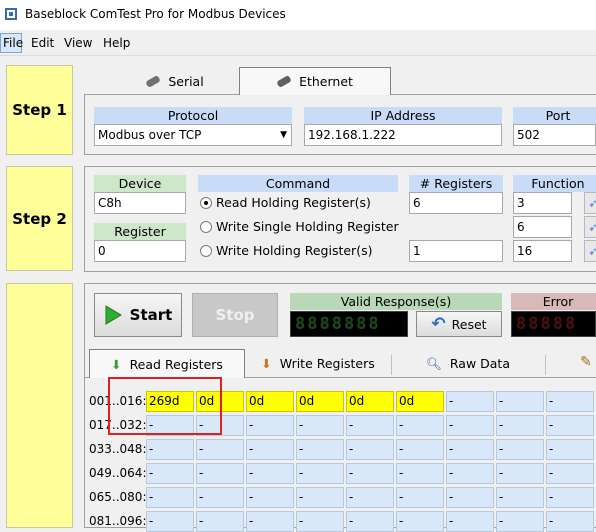  I want to click on tab-separator, so click(391, 365).